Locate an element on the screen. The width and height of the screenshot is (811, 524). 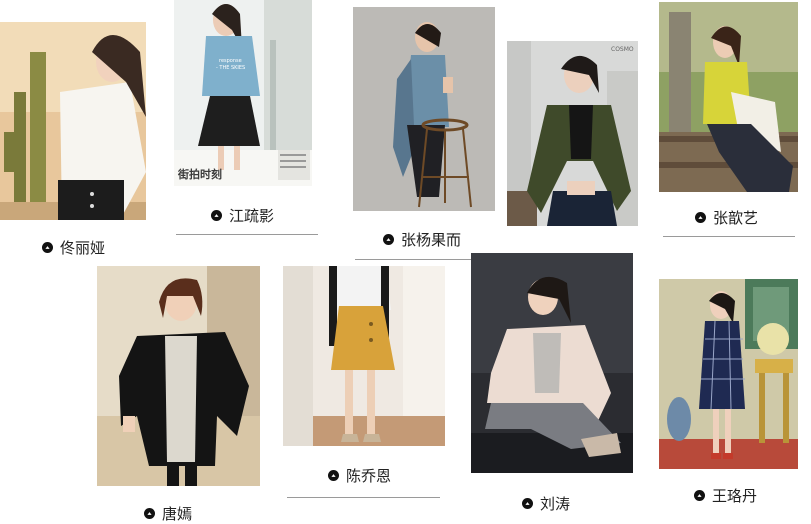
celebrity-name-label: 唐嫣 is located at coordinates (168, 513).